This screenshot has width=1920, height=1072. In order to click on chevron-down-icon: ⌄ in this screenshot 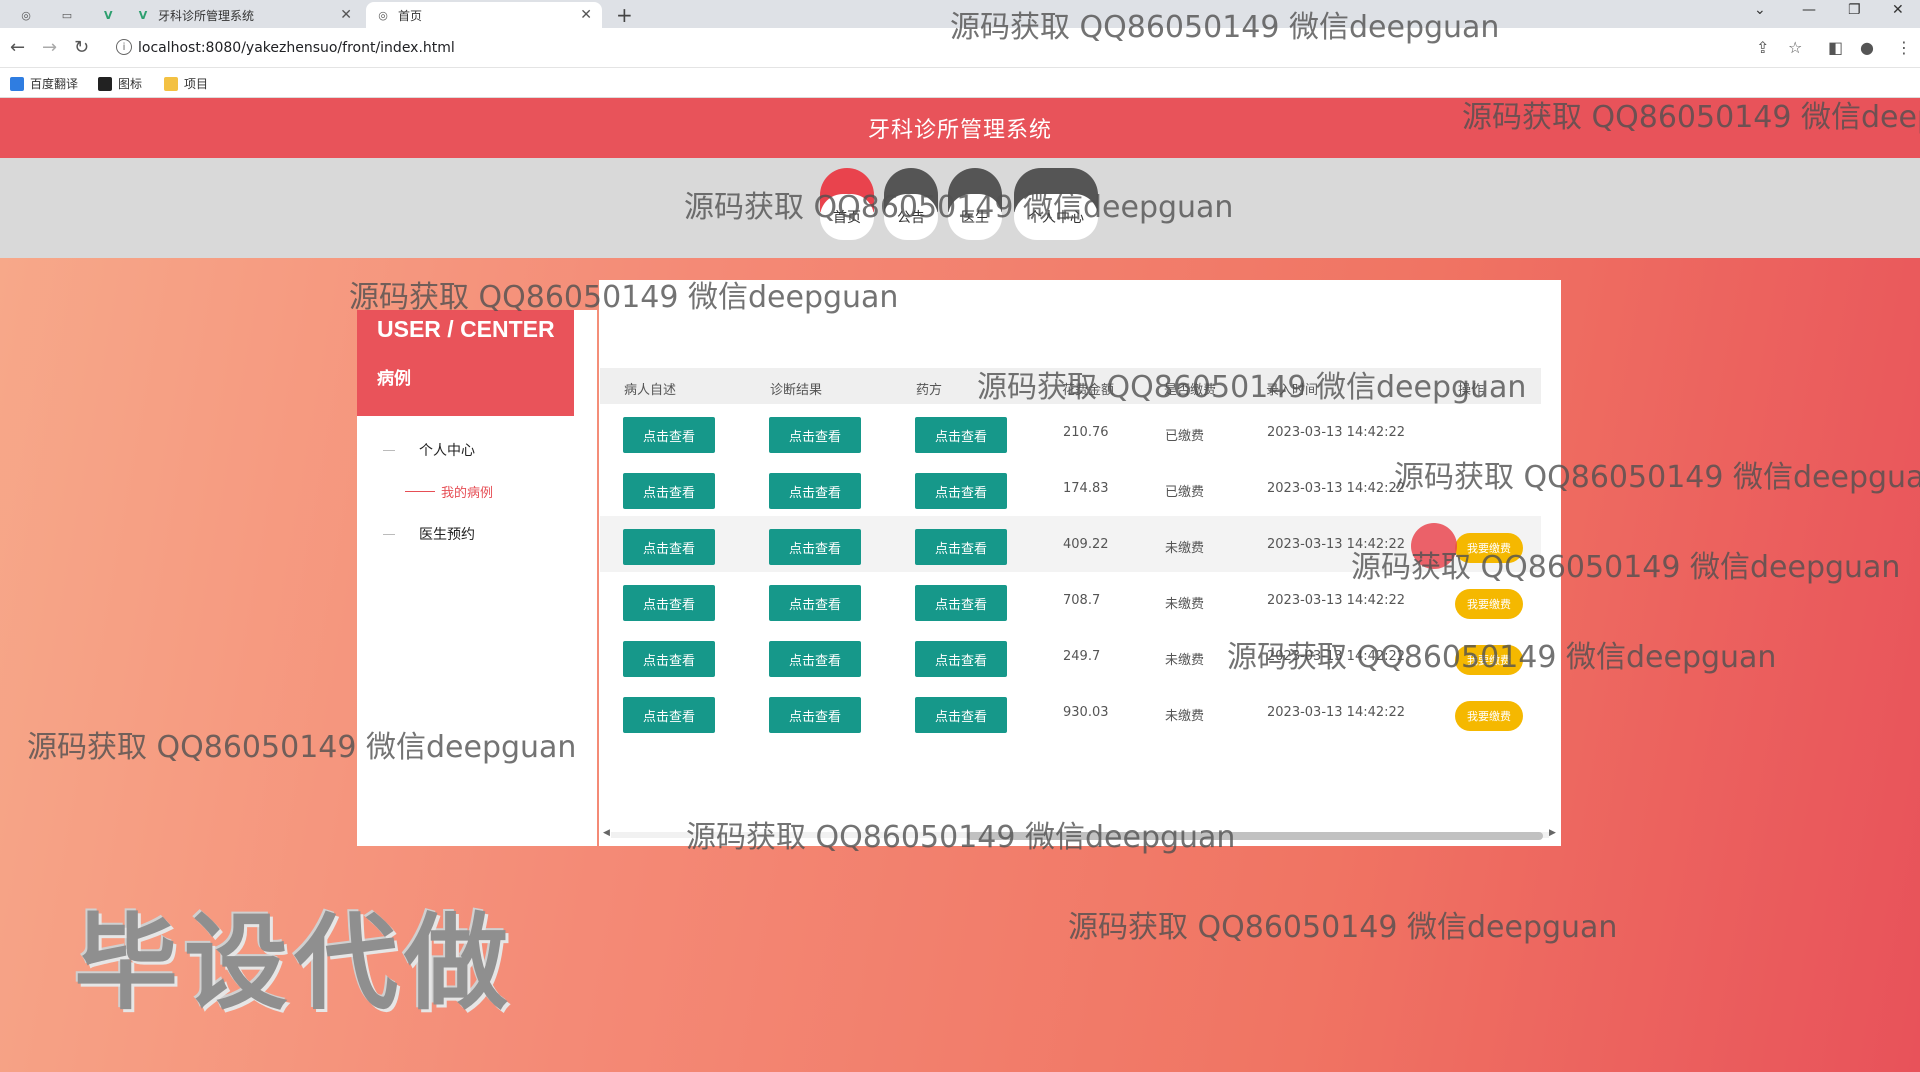, I will do `click(1760, 10)`.